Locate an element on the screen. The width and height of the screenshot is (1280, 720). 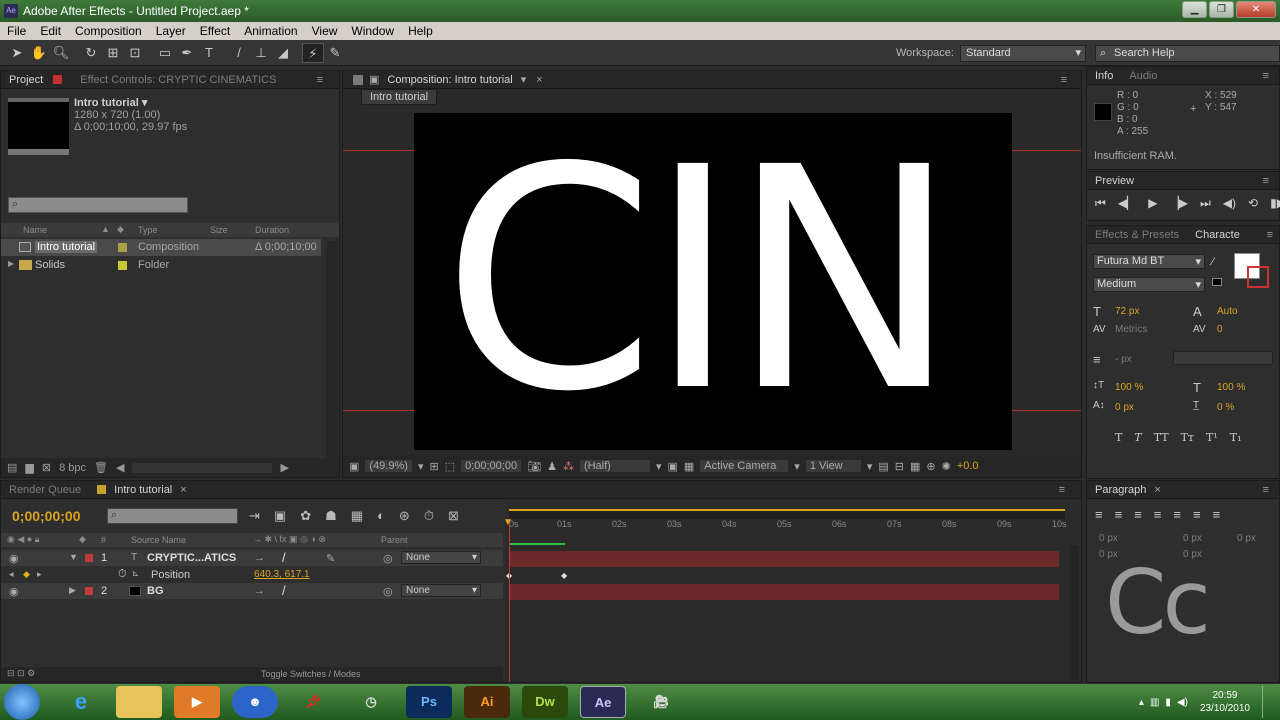
justify-all-icon: ≡ is located at coordinates (1217, 514).